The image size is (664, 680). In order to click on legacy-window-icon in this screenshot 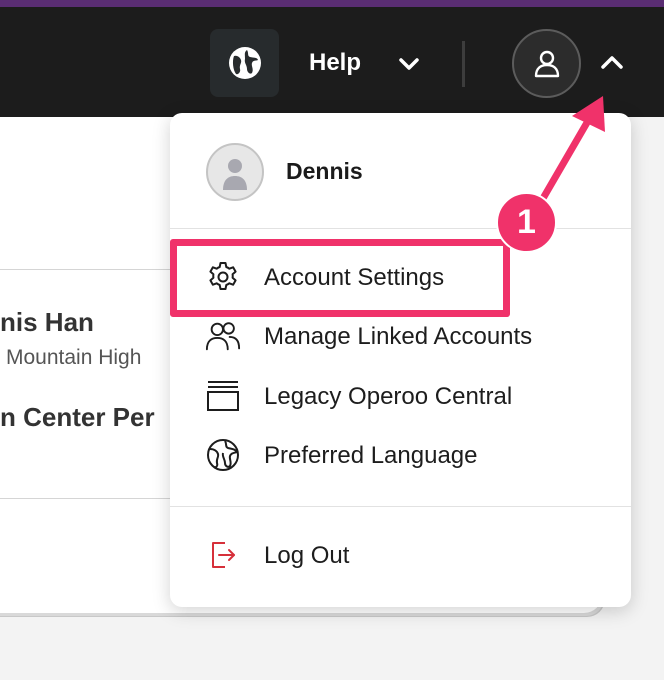, I will do `click(223, 396)`.